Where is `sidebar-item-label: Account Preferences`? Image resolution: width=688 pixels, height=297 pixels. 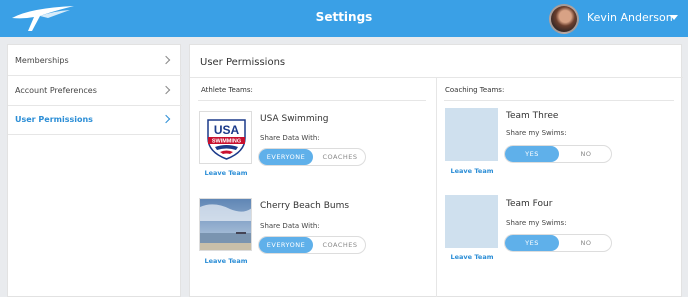
sidebar-item-label: Account Preferences is located at coordinates (56, 90).